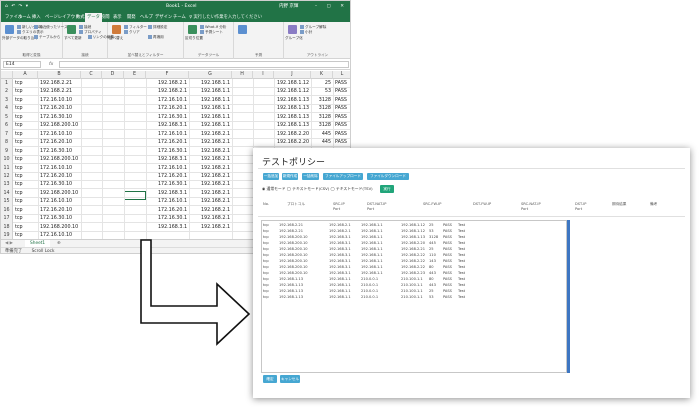  Describe the element at coordinates (22, 64) in the screenshot. I see `name-box: E14` at that location.